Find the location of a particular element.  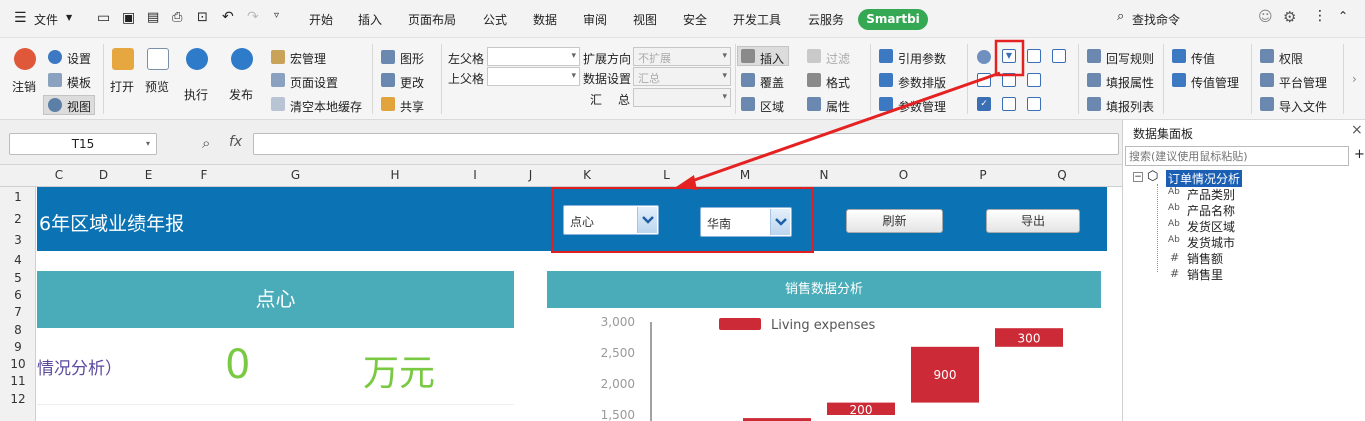

platform-manage-button: 平台管理 is located at coordinates (1303, 82).